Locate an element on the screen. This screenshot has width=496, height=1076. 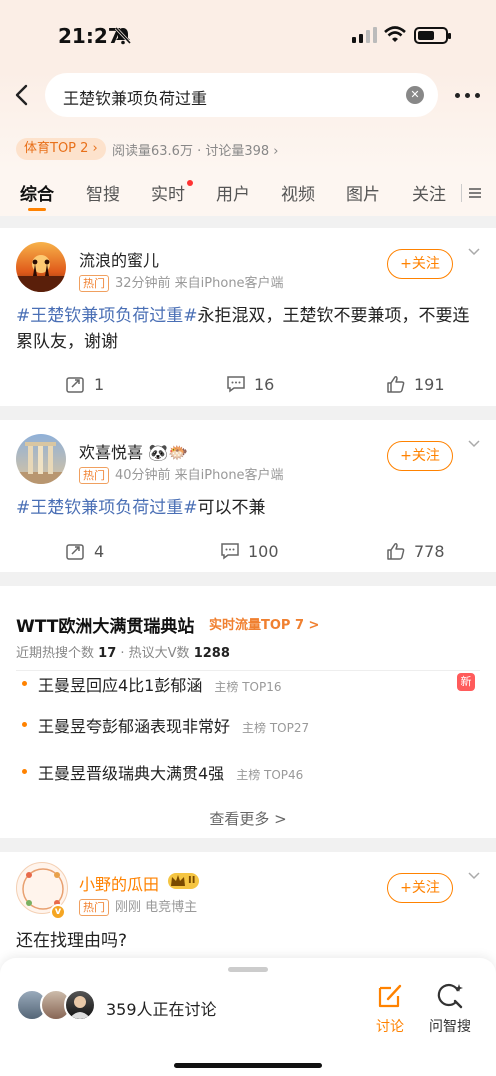
post-content: 还在找理由吗? is located at coordinates (71, 938).